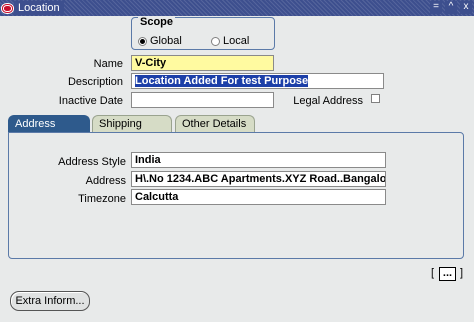  What do you see at coordinates (215, 123) in the screenshot?
I see `tab-other-details: Other Details` at bounding box center [215, 123].